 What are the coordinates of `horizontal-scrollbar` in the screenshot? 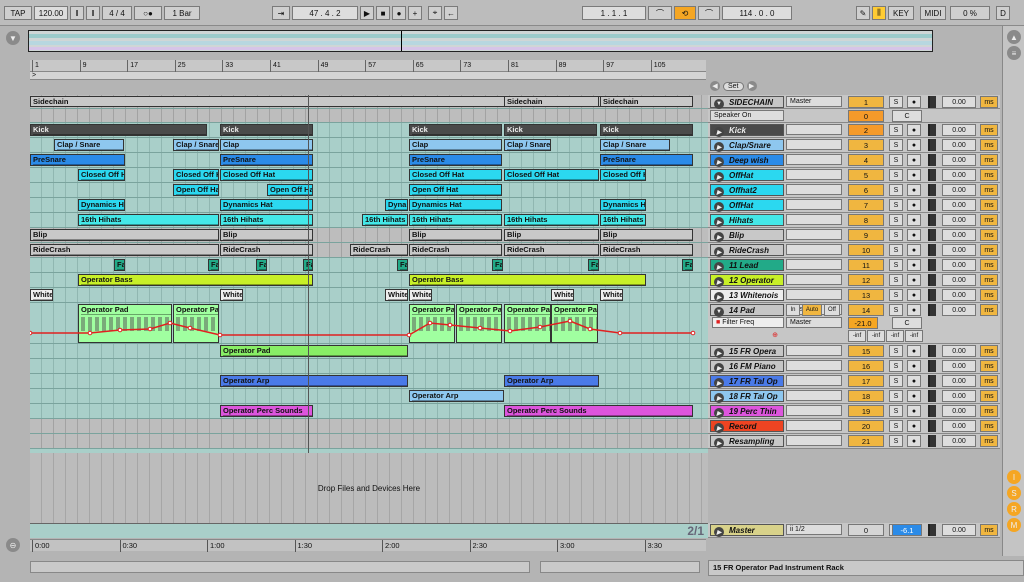 It's located at (280, 567).